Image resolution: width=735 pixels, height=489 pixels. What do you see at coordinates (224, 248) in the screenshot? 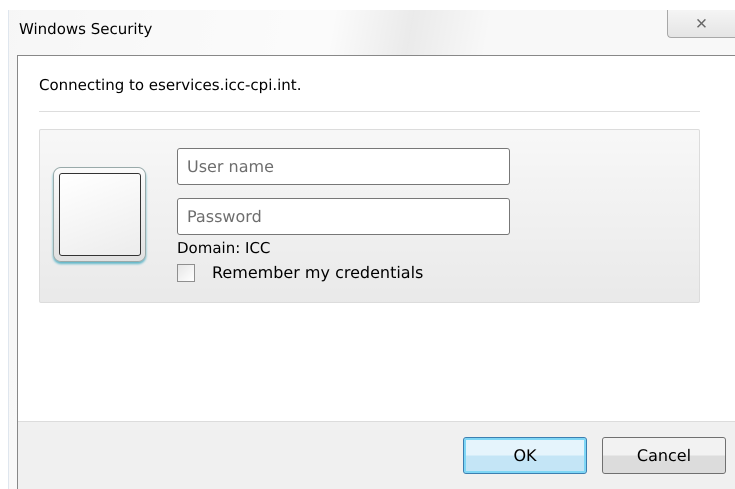
I see `domain-label: Domain: ICC` at bounding box center [224, 248].